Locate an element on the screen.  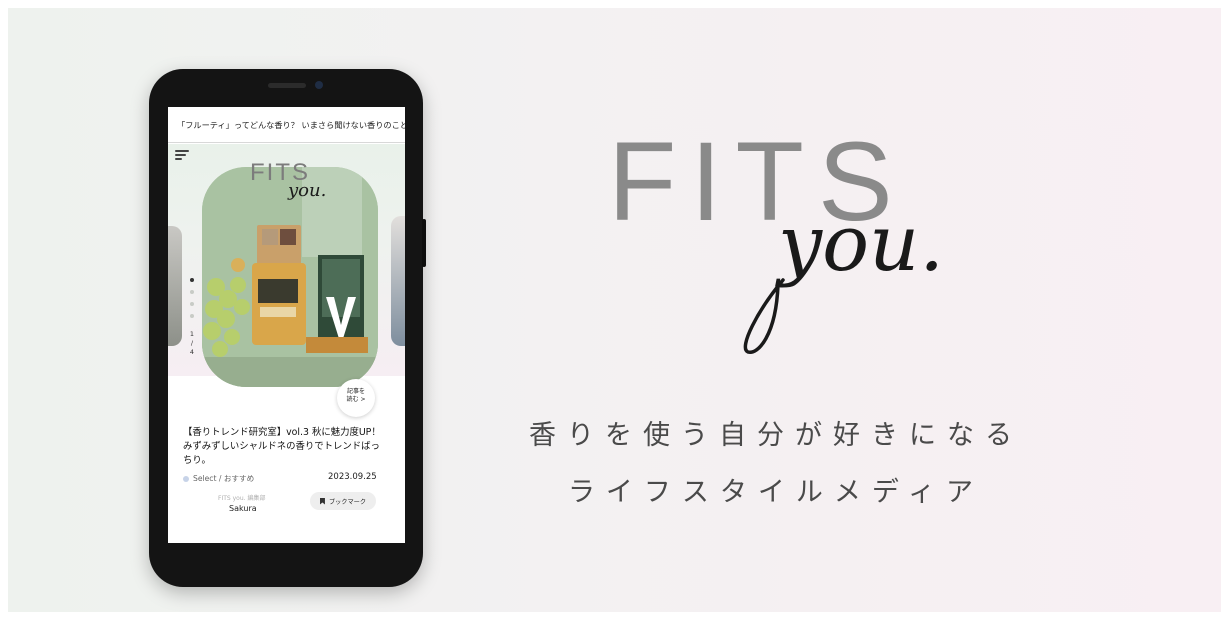
phone-camera is located at coordinates (319, 85).